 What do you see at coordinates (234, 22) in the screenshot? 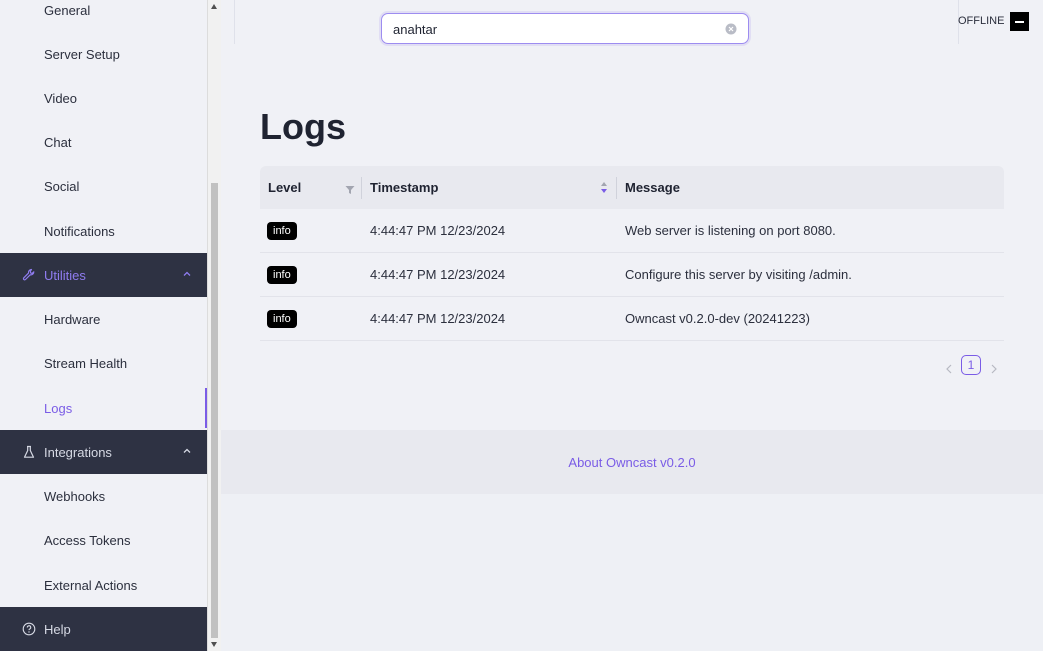
I see `header-divider` at bounding box center [234, 22].